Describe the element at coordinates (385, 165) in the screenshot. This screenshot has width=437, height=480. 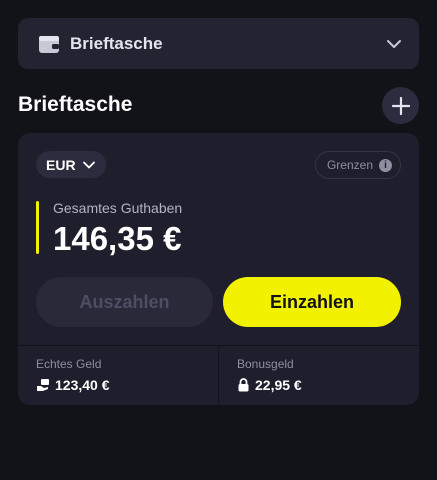
I see `info-icon: i` at that location.